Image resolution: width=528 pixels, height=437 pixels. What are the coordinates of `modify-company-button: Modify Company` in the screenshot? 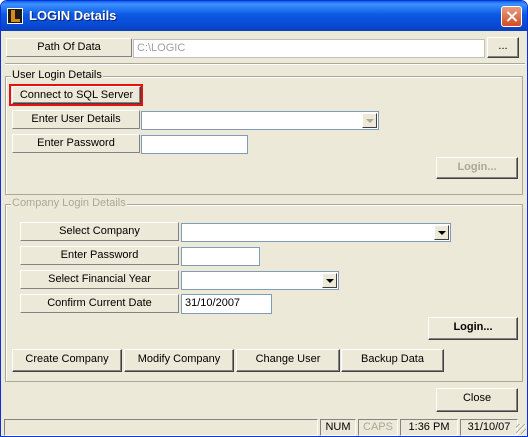 It's located at (179, 360).